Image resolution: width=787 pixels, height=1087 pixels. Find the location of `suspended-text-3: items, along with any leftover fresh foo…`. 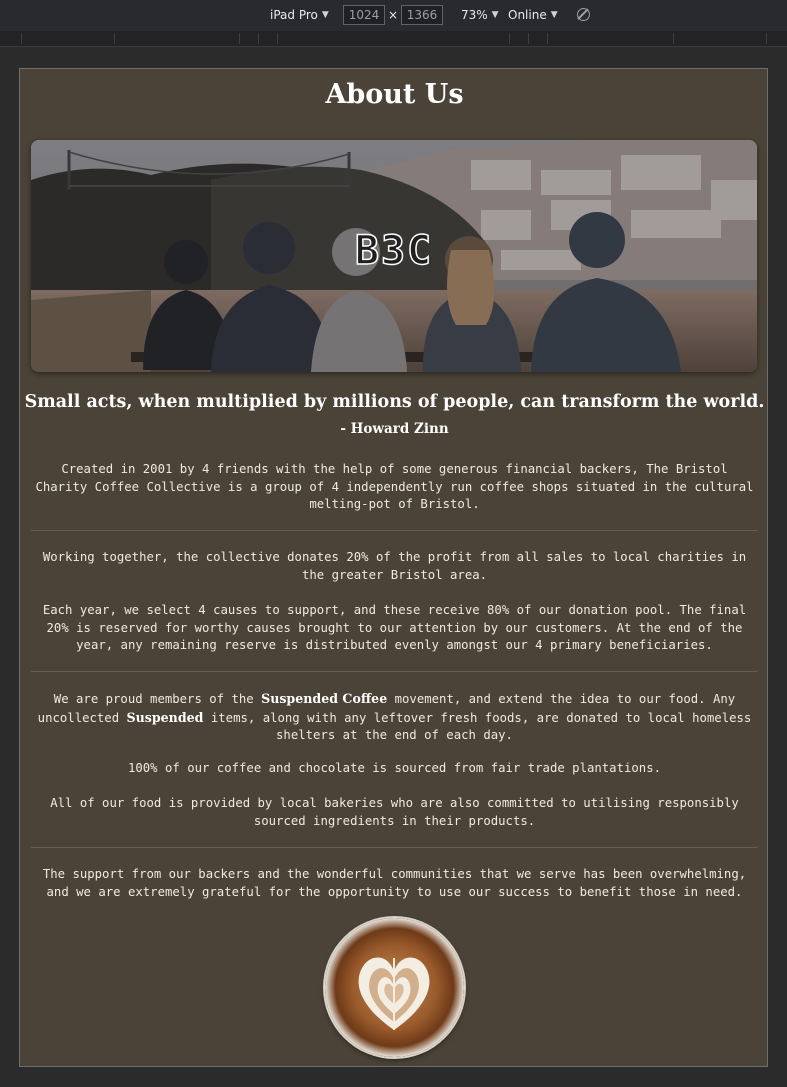

suspended-text-3: items, along with any leftover fresh foo… is located at coordinates (477, 726).